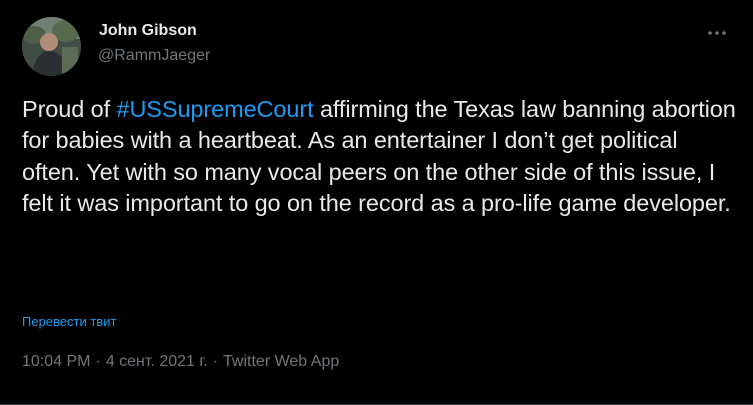 The image size is (753, 405). Describe the element at coordinates (148, 31) in the screenshot. I see `author-name: John Gibson` at that location.